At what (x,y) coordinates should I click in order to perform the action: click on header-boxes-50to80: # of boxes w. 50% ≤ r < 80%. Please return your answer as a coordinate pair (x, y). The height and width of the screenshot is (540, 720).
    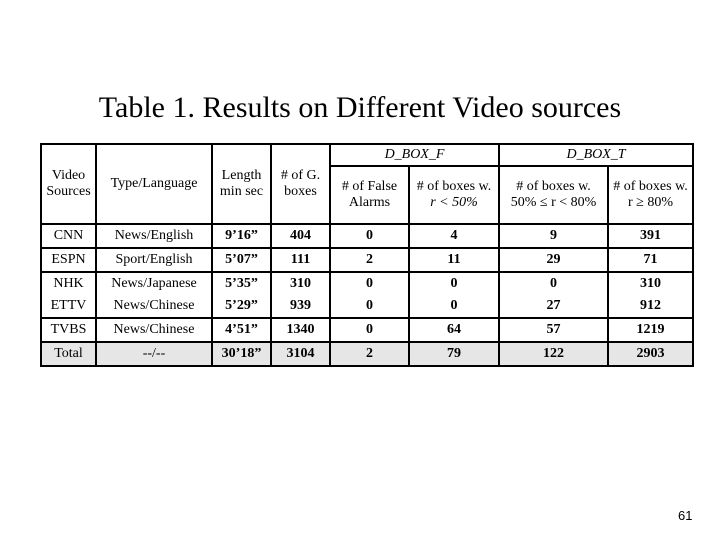
    Looking at the image, I should click on (554, 195).